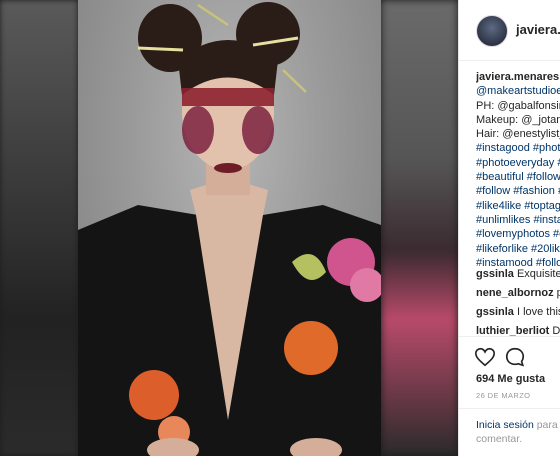 This screenshot has height=457, width=560. I want to click on caption-credit-text: Makeup: @_jotam, so click(518, 119).